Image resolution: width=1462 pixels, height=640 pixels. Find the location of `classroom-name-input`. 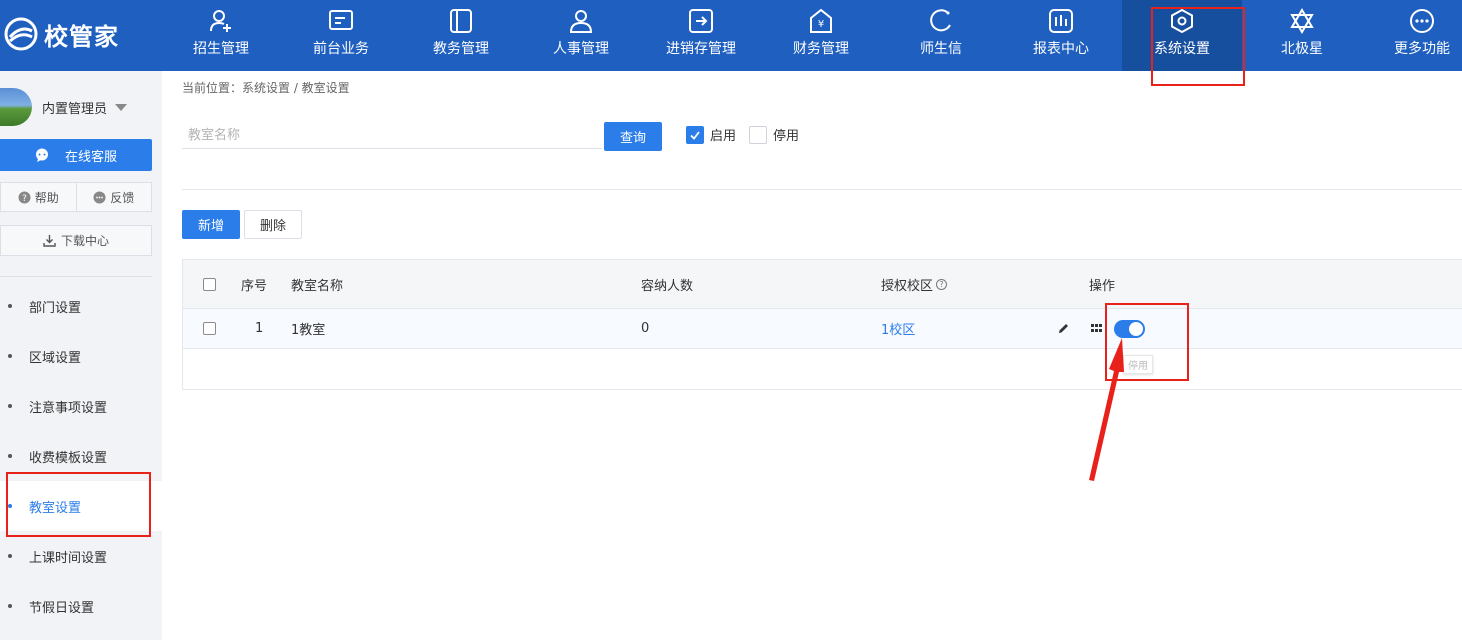

classroom-name-input is located at coordinates (392, 135).